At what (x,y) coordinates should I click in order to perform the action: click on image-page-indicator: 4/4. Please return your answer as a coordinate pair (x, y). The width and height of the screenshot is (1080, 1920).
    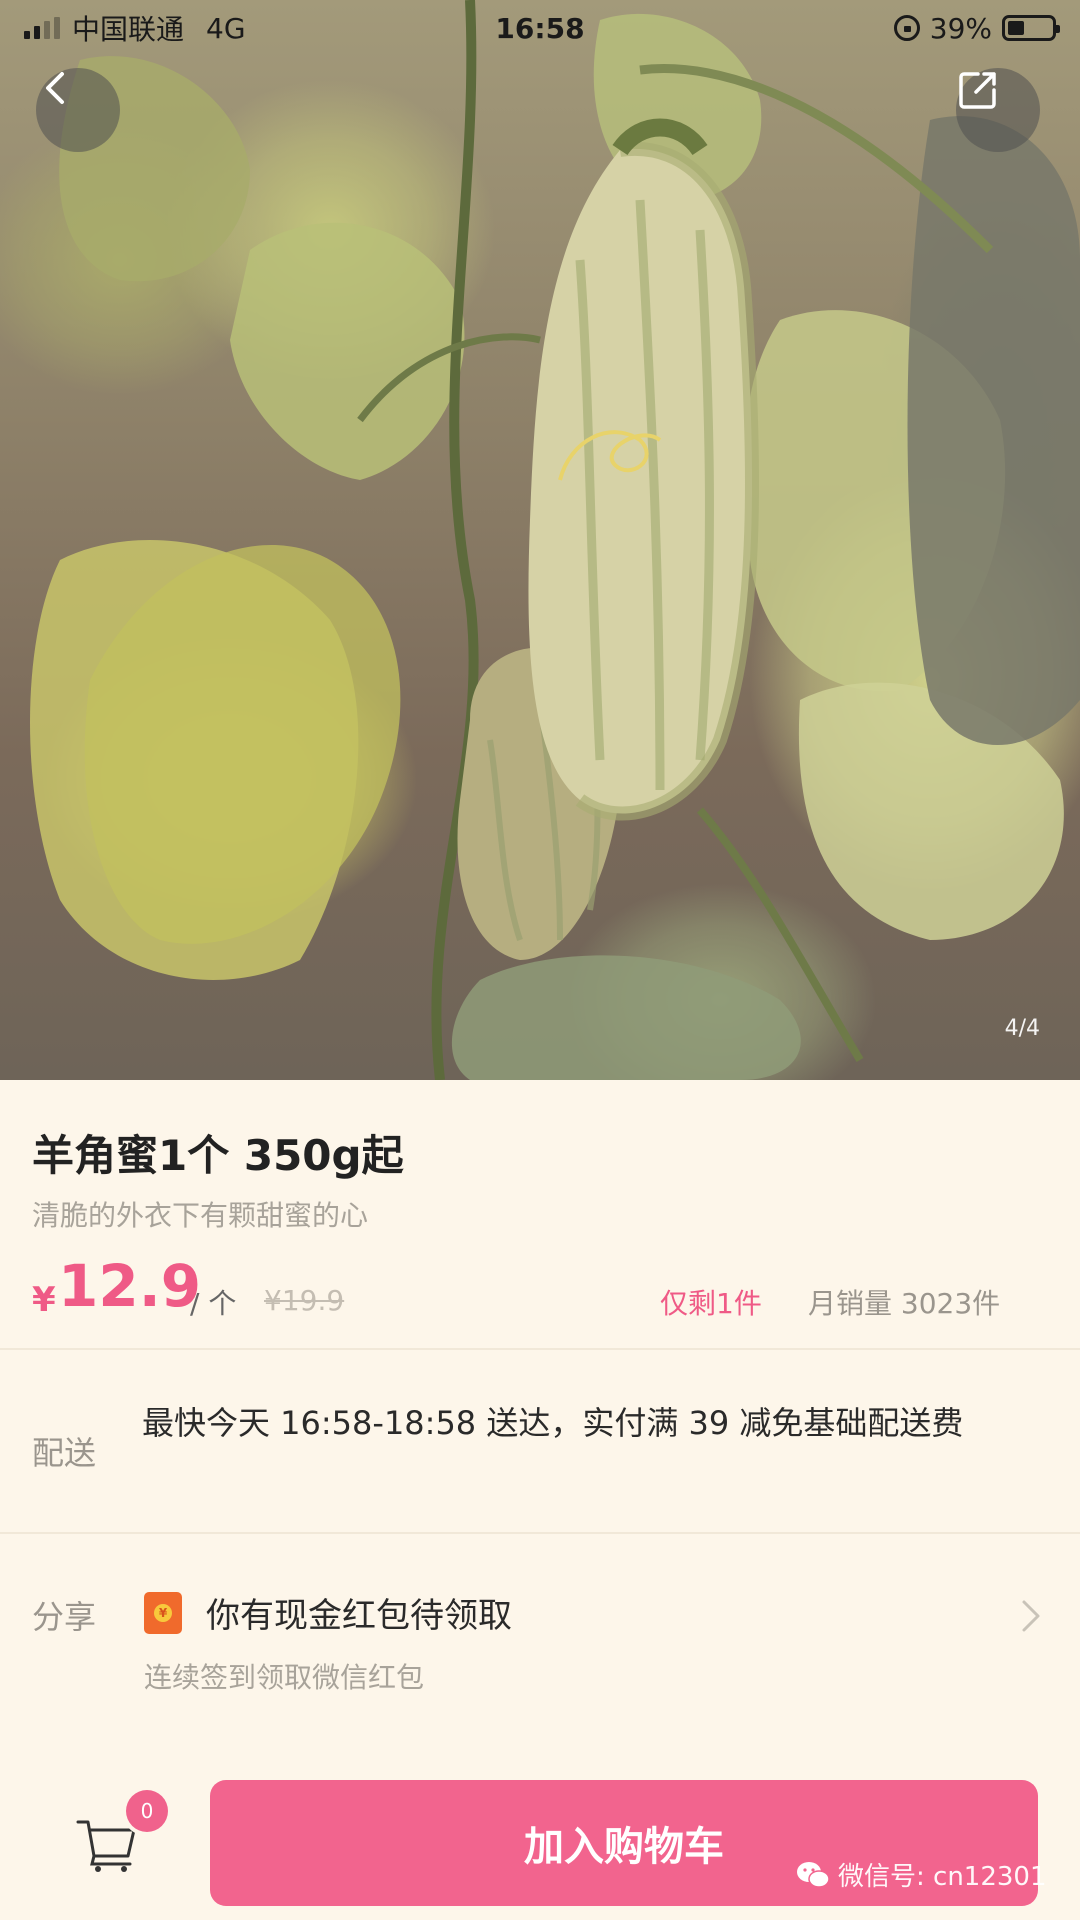
    Looking at the image, I should click on (1022, 1028).